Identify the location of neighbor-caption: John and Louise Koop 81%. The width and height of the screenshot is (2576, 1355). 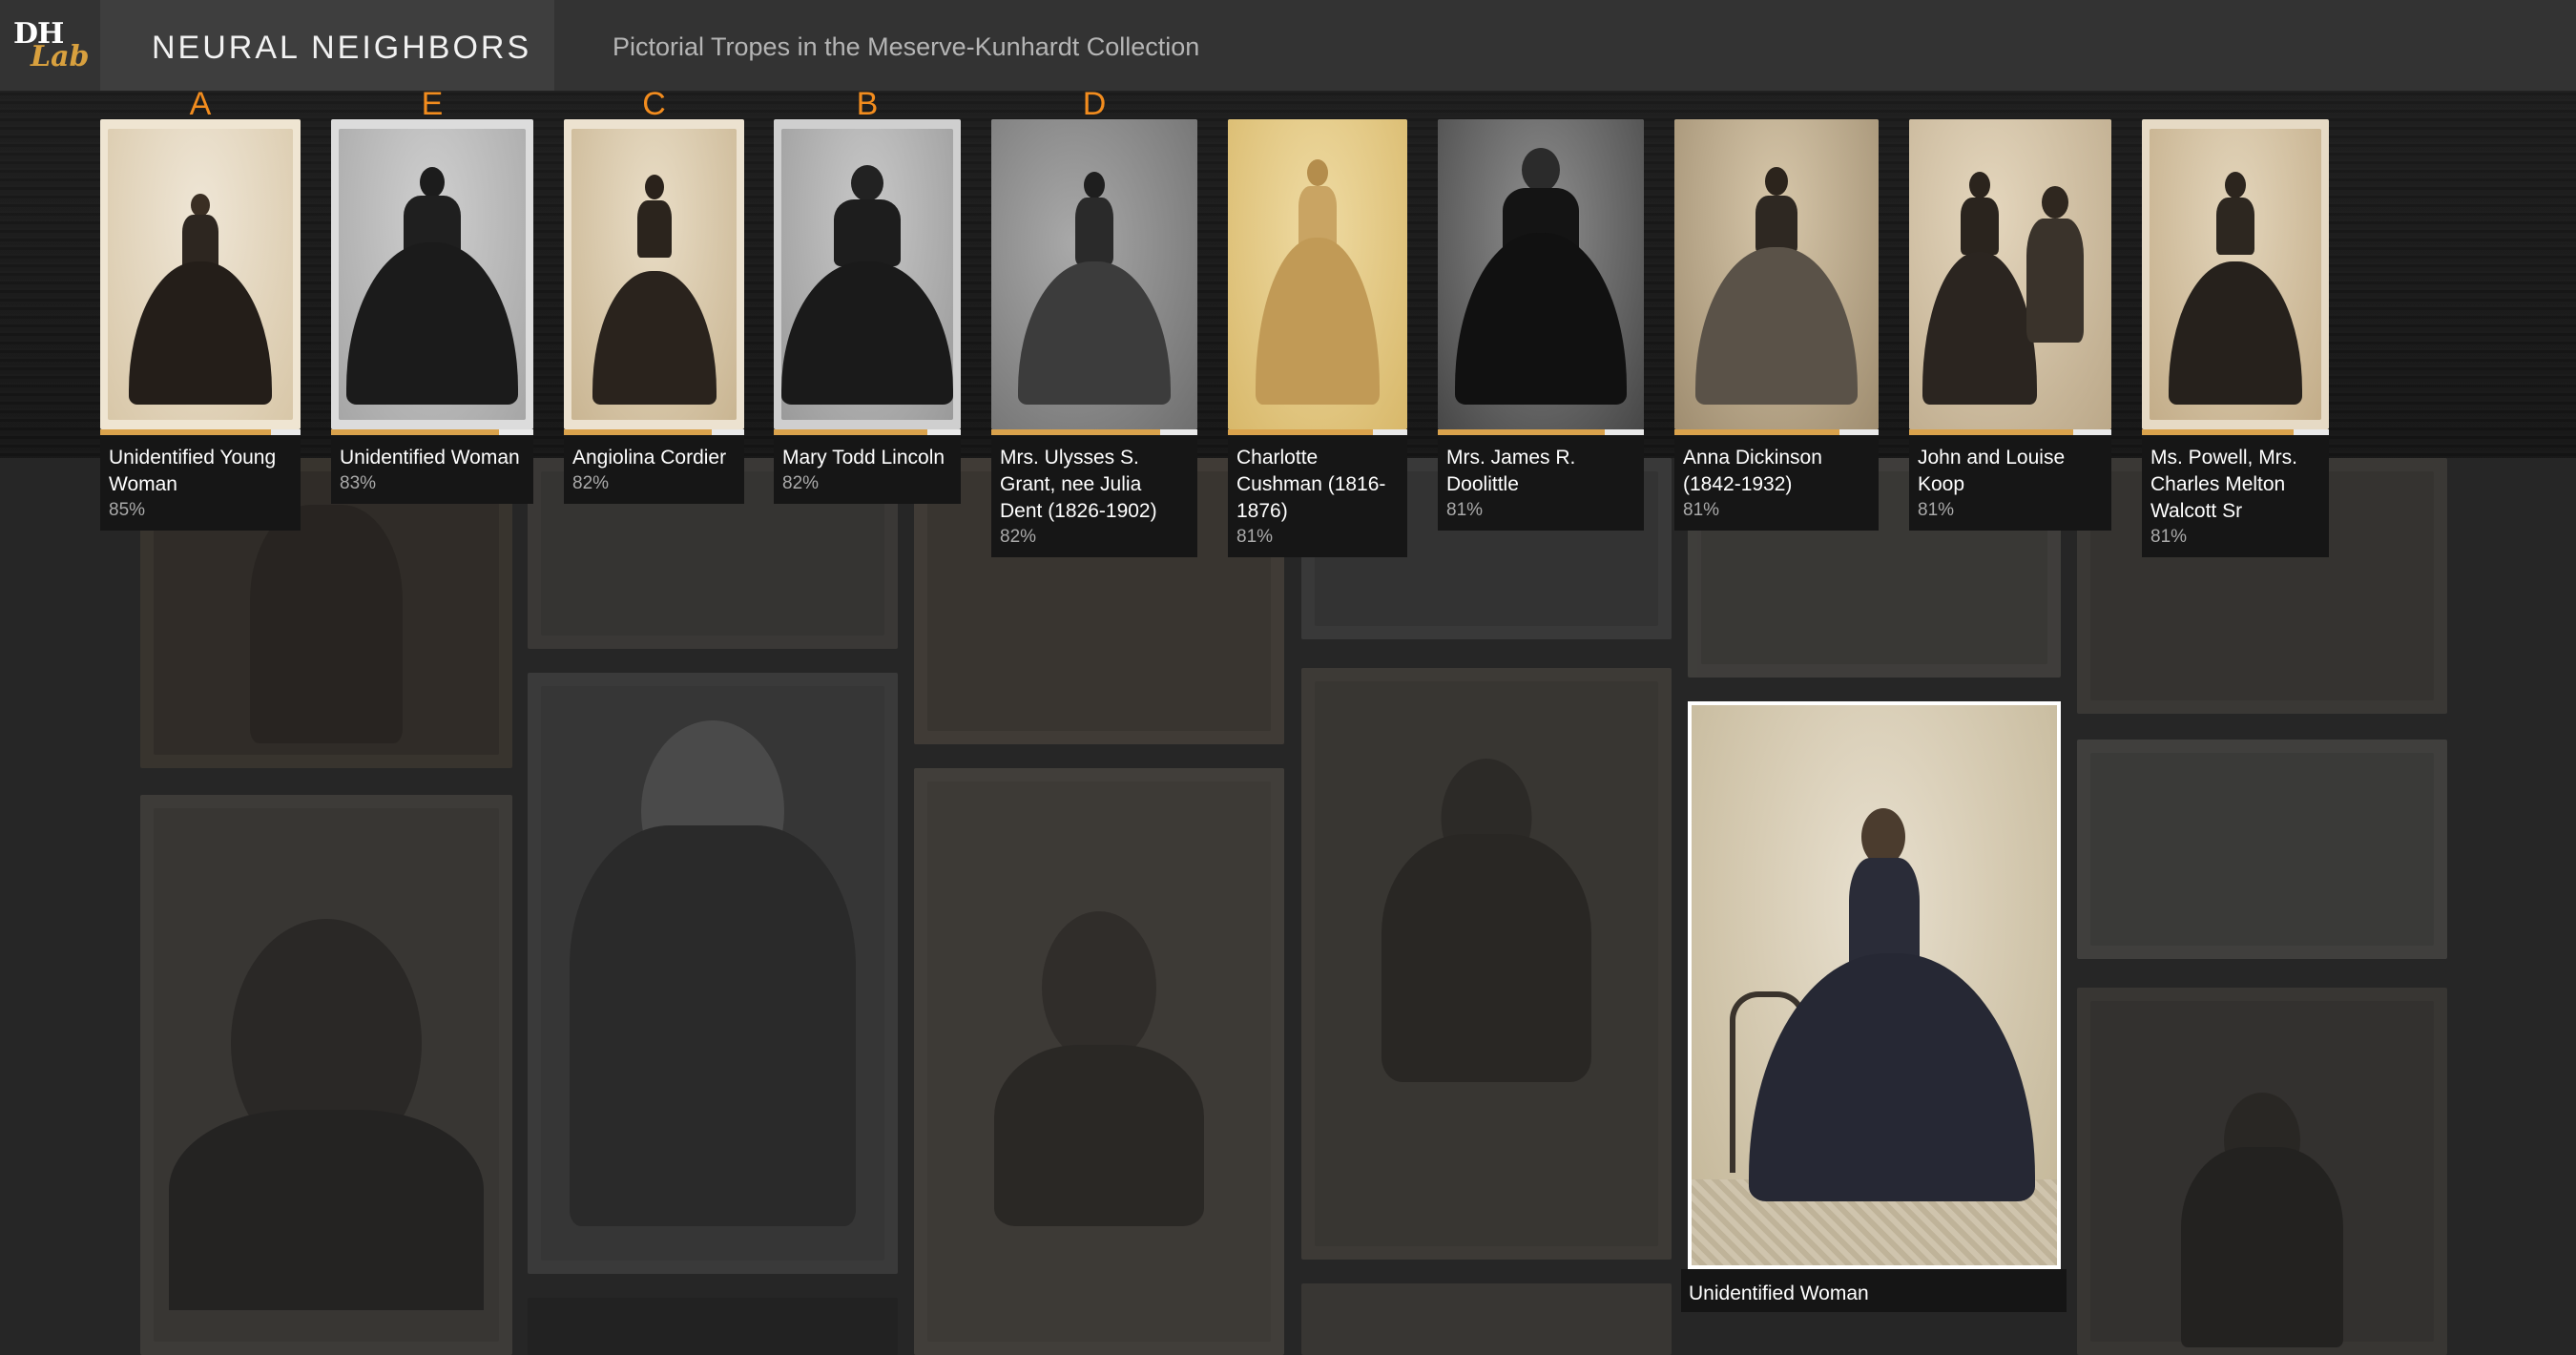
(2010, 483).